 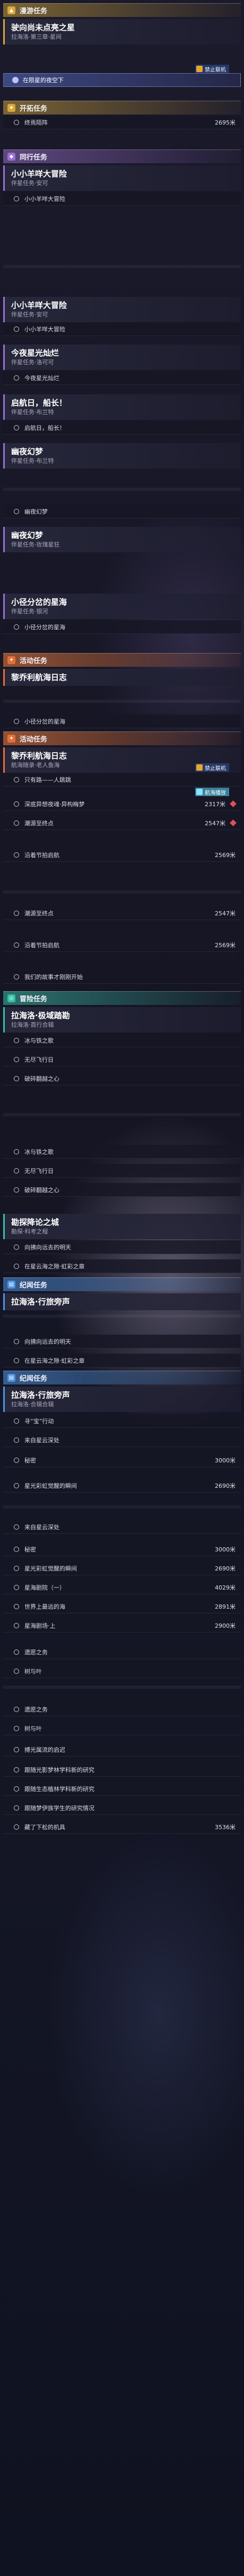 What do you see at coordinates (122, 977) in the screenshot?
I see `objective-row: 我们的故事才刚刚开始` at bounding box center [122, 977].